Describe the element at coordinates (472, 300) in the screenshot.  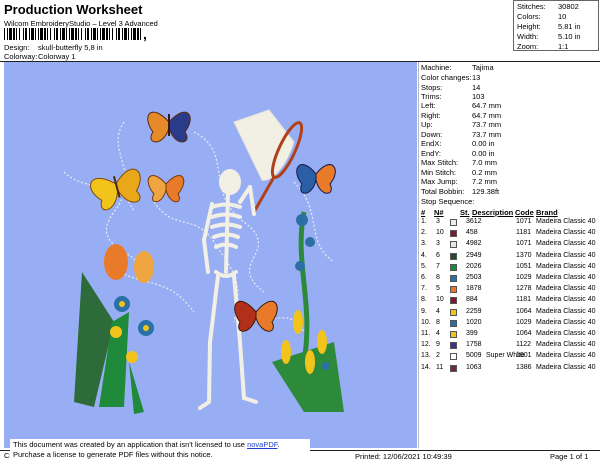
I see `row-stitches: 884` at that location.